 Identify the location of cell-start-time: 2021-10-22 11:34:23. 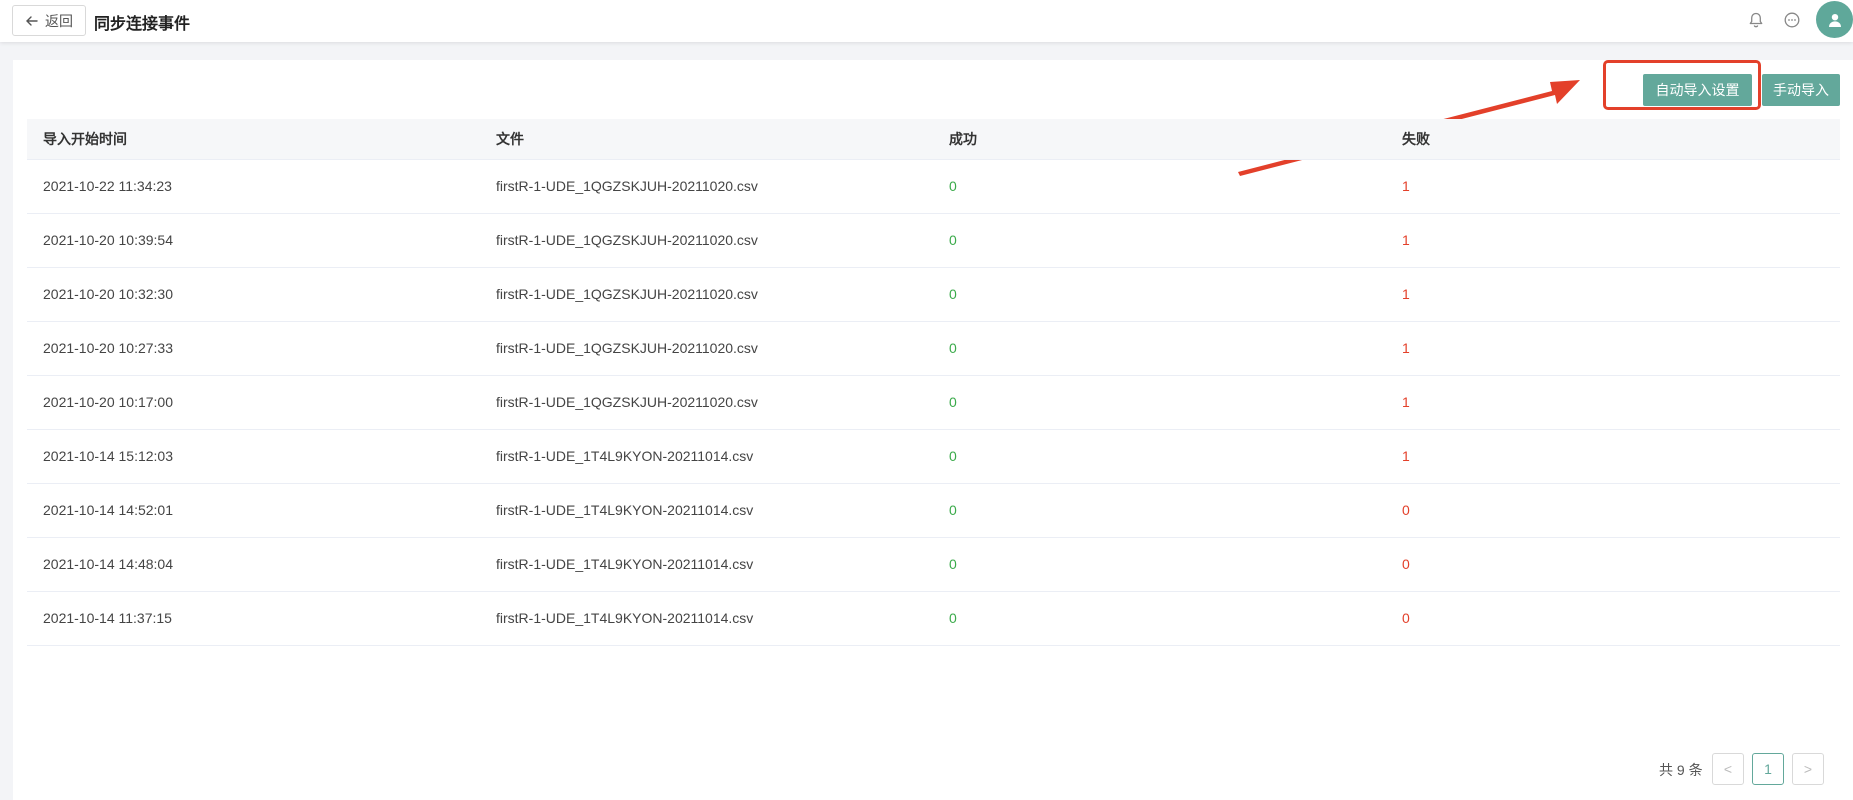
(253, 186).